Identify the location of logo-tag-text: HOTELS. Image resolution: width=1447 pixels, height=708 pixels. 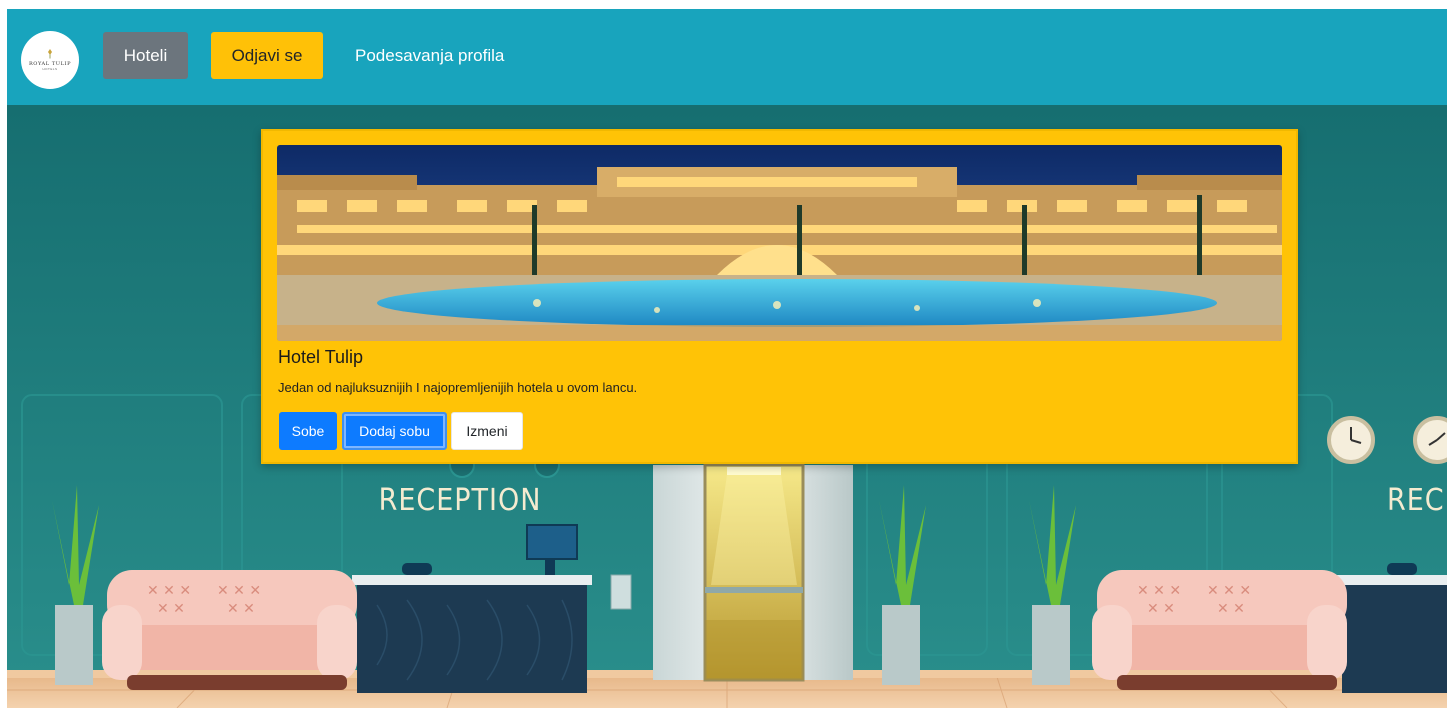
(50, 69).